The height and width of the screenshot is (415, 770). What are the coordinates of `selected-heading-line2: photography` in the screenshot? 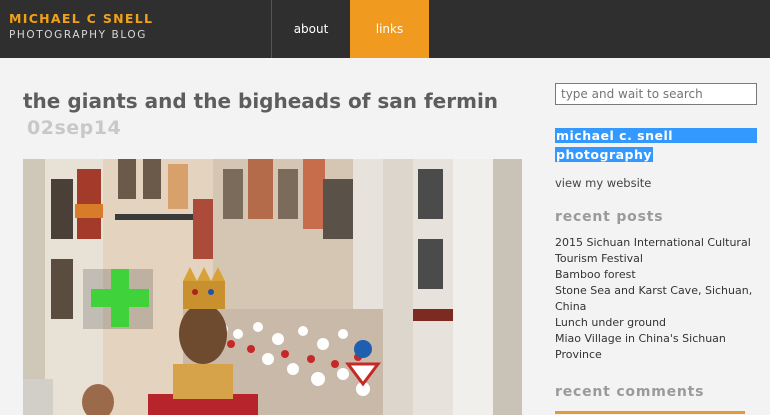 It's located at (604, 154).